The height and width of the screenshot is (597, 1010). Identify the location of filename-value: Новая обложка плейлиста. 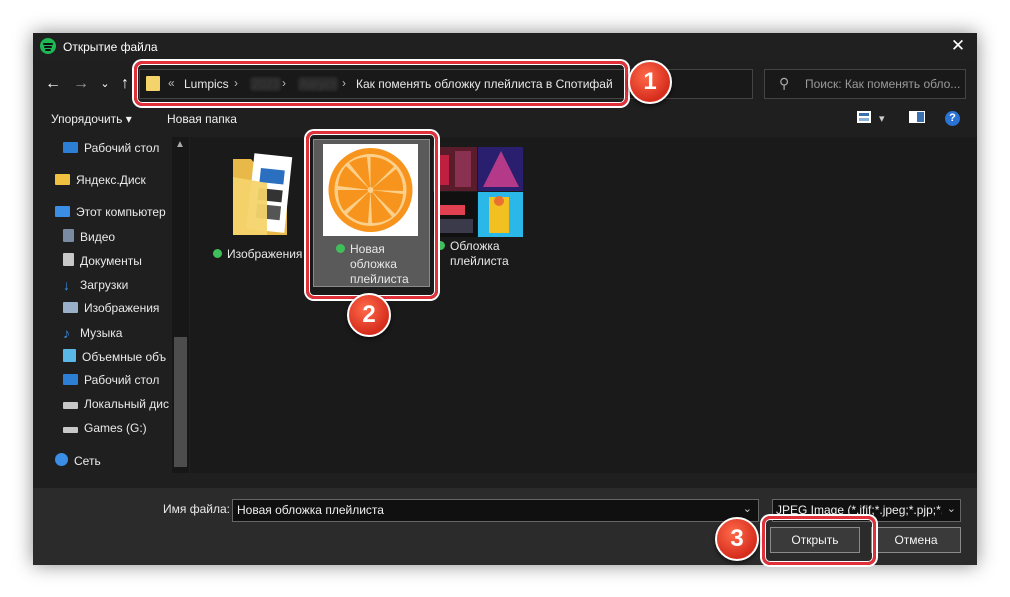
(310, 510).